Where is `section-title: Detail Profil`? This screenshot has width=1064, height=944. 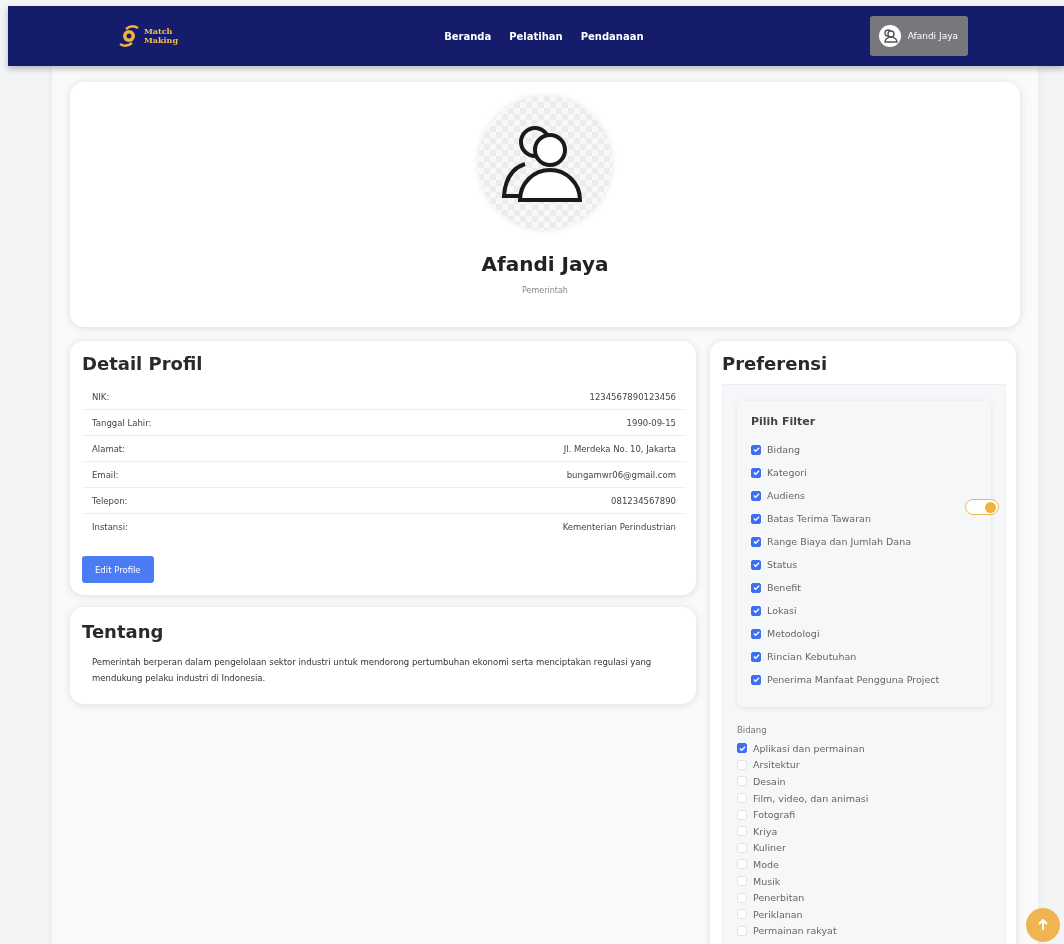 section-title: Detail Profil is located at coordinates (143, 363).